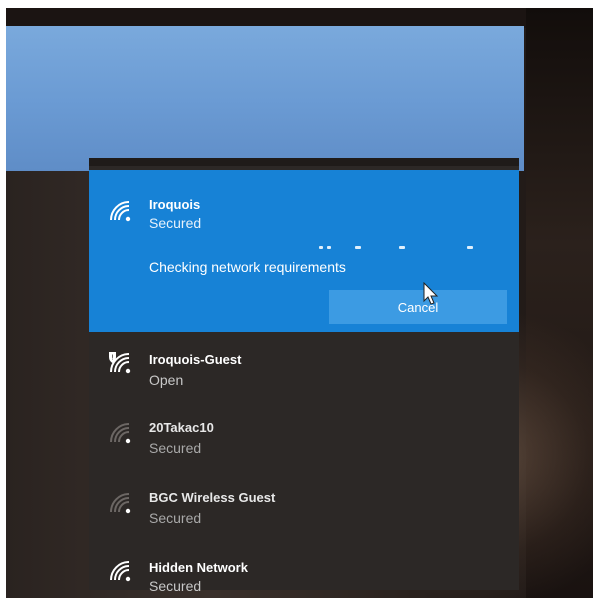  Describe the element at coordinates (121, 363) in the screenshot. I see `wifi-open-shield-icon: !` at that location.